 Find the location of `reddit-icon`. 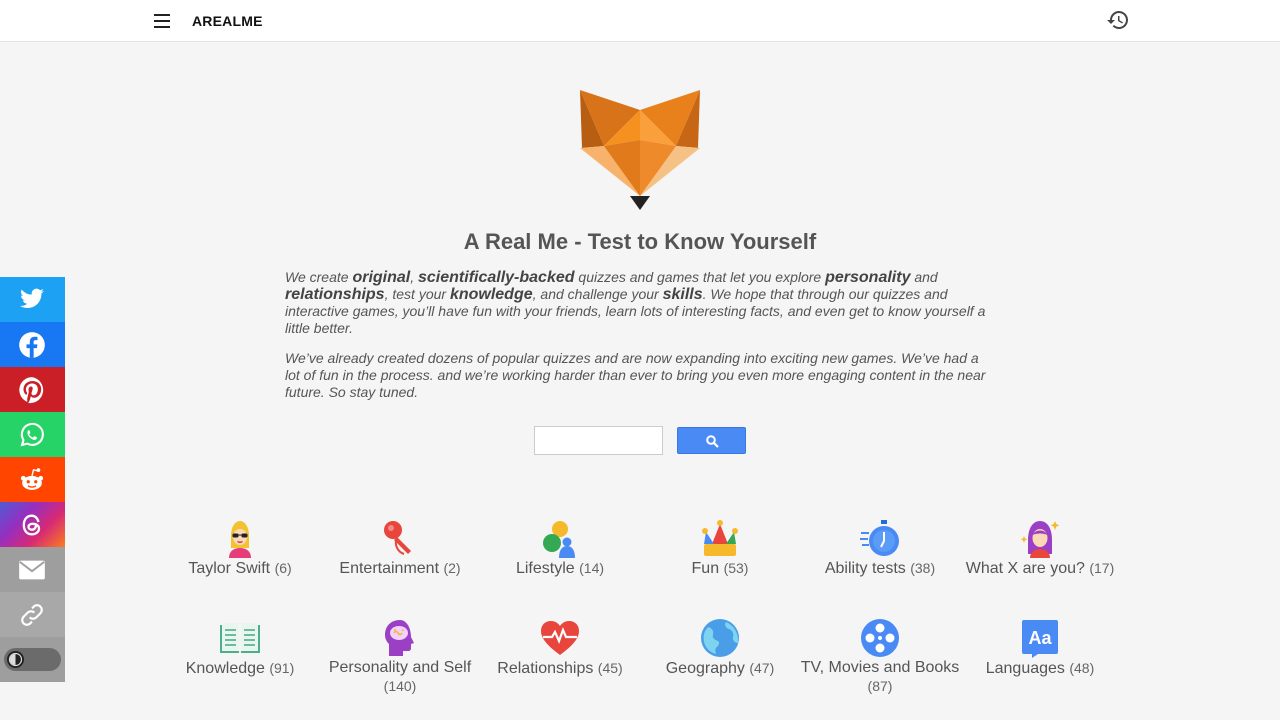

reddit-icon is located at coordinates (32, 479).